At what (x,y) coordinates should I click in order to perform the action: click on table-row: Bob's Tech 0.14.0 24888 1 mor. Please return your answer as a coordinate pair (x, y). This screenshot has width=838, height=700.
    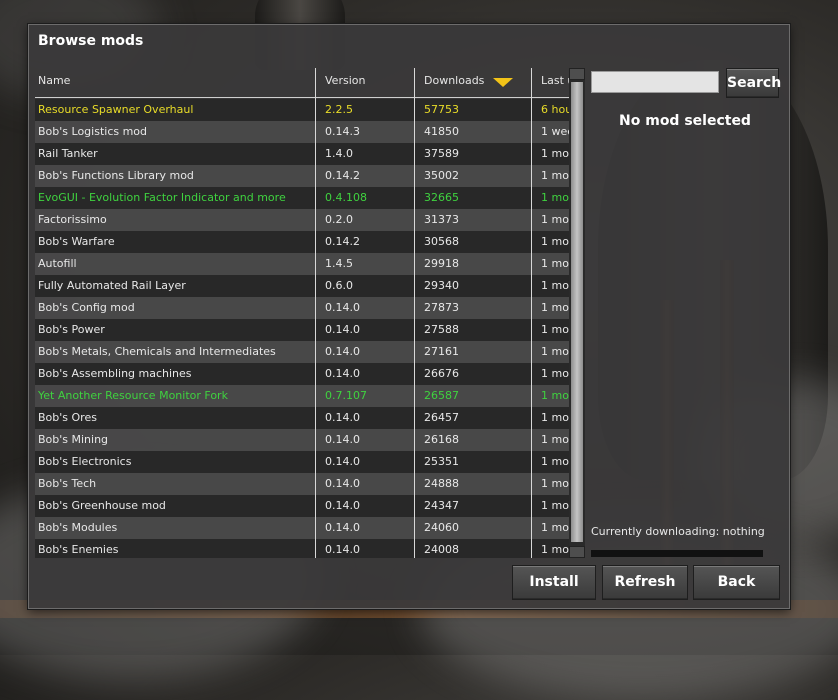
    Looking at the image, I should click on (302, 484).